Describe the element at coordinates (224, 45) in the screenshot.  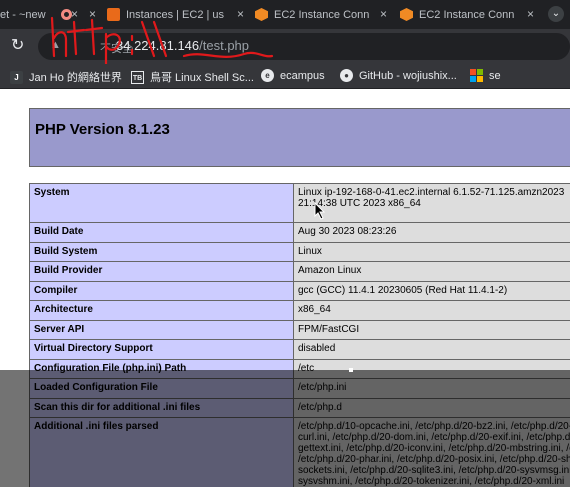
I see `url-path: /test.php` at that location.